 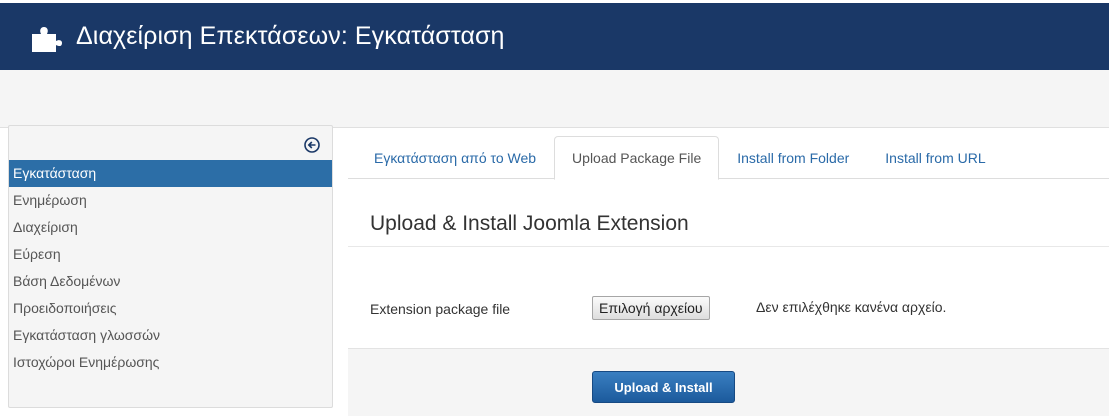 I want to click on puzzle-icon, so click(x=47, y=39).